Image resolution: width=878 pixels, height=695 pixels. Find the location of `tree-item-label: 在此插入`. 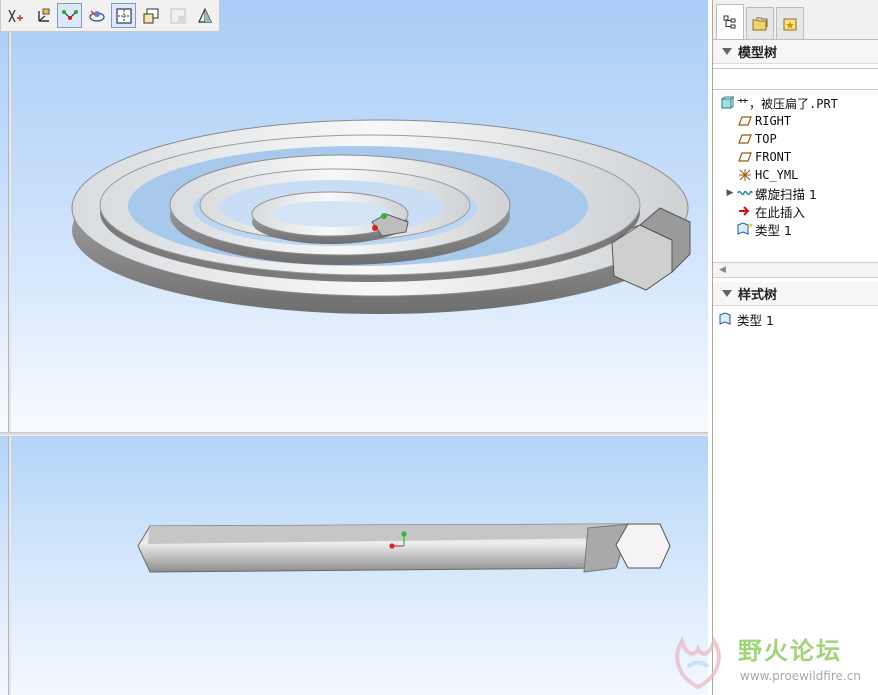

tree-item-label: 在此插入 is located at coordinates (780, 212).